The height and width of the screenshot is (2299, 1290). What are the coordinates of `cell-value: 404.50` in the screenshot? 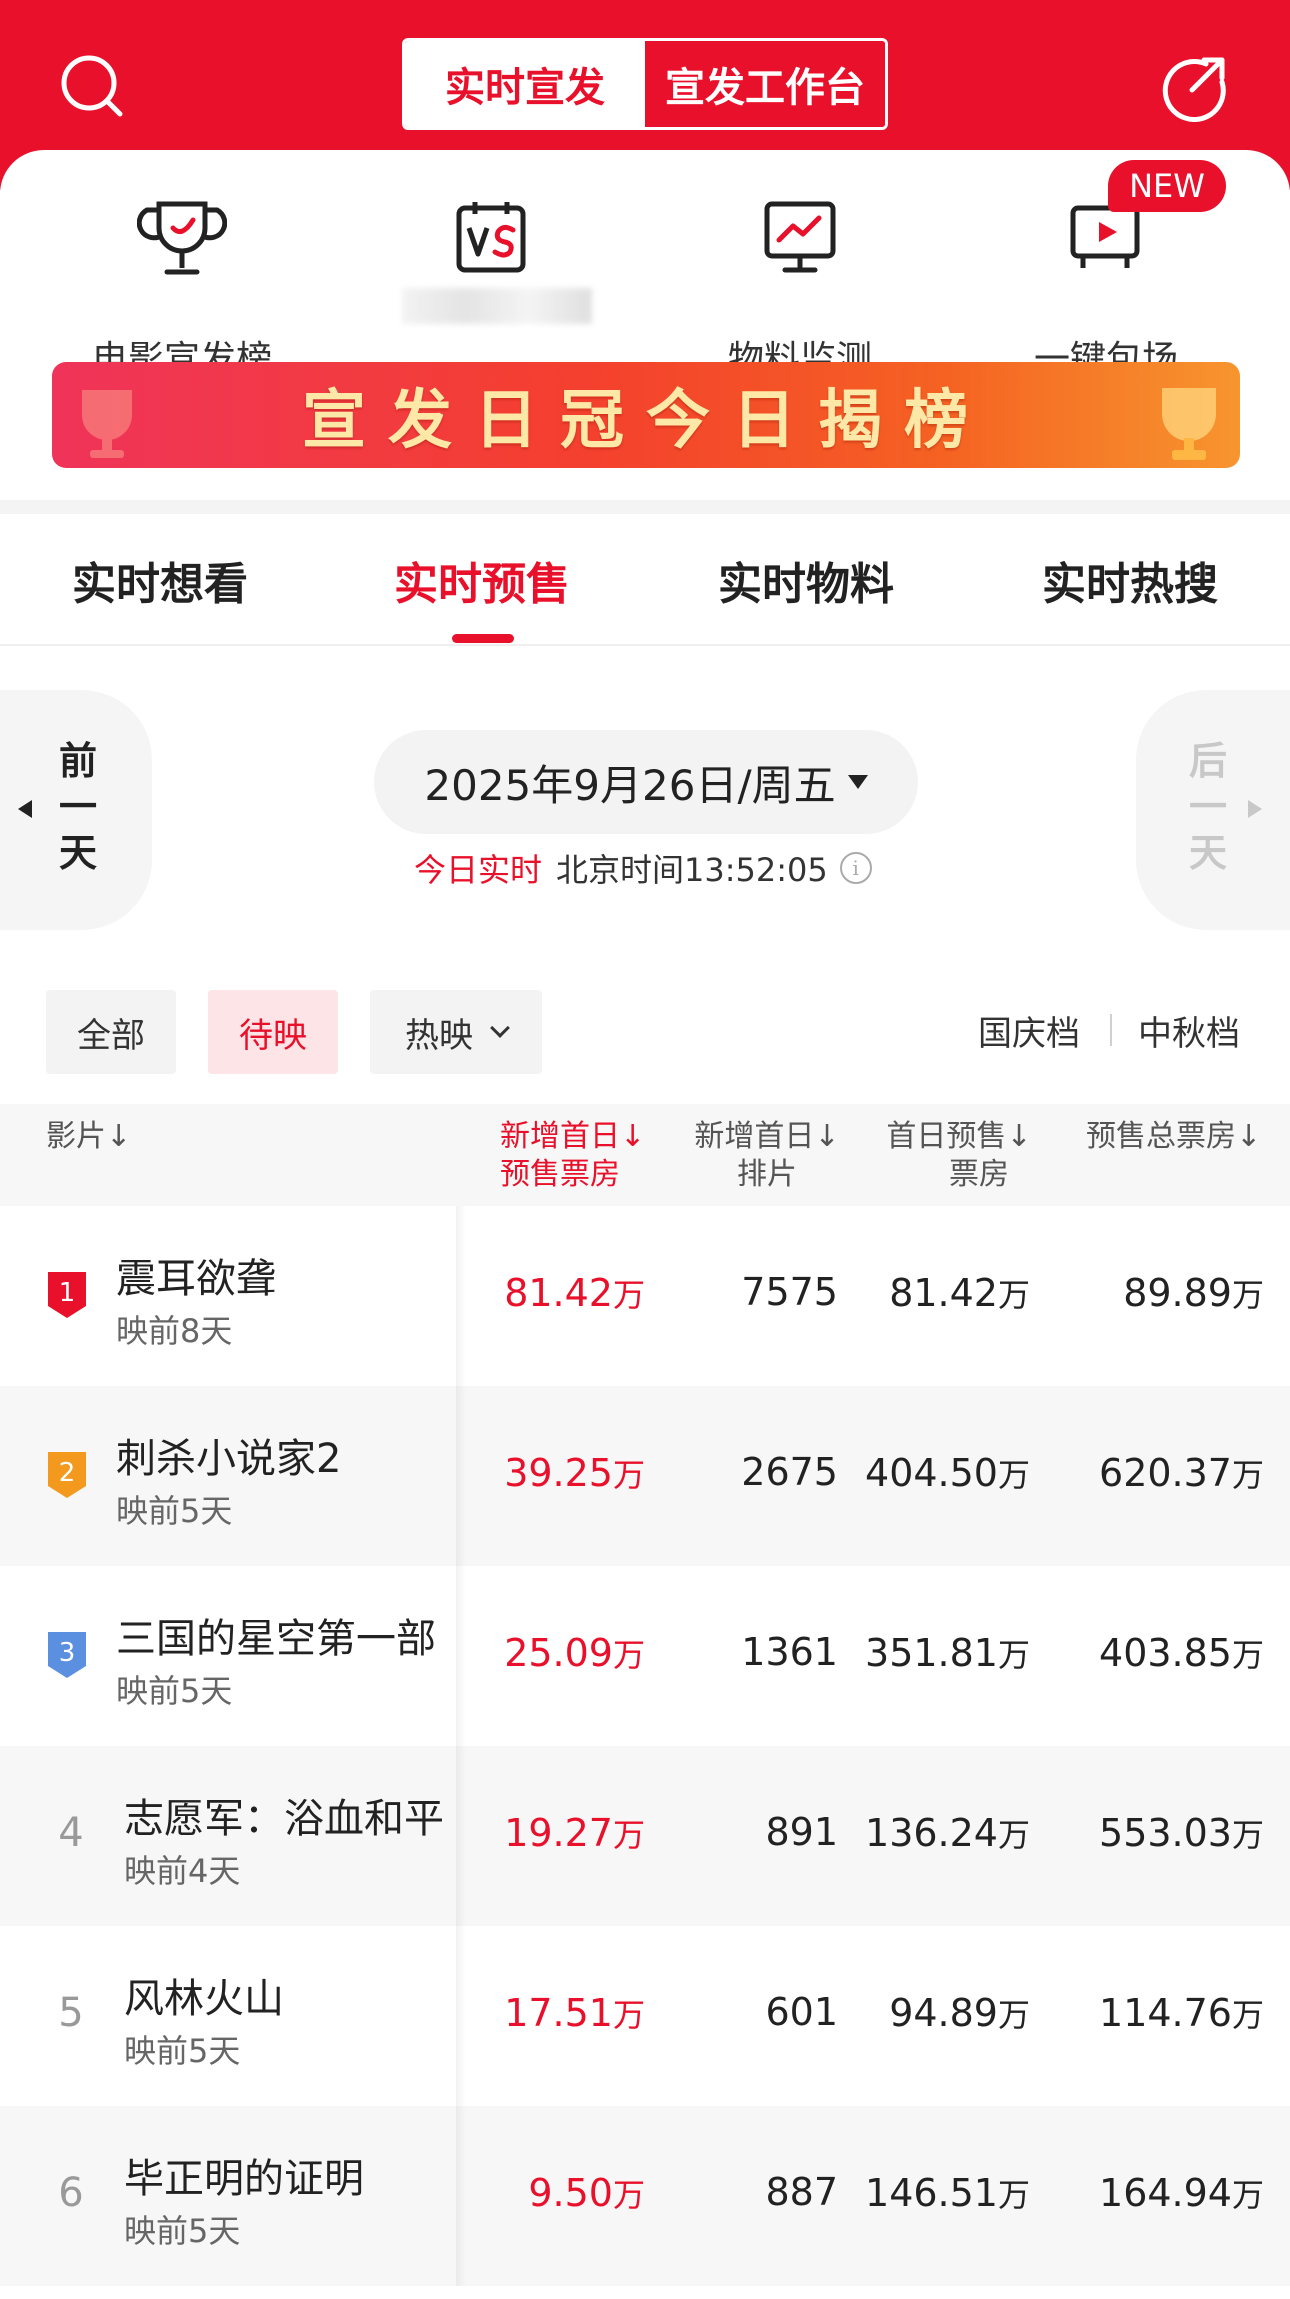 It's located at (931, 1473).